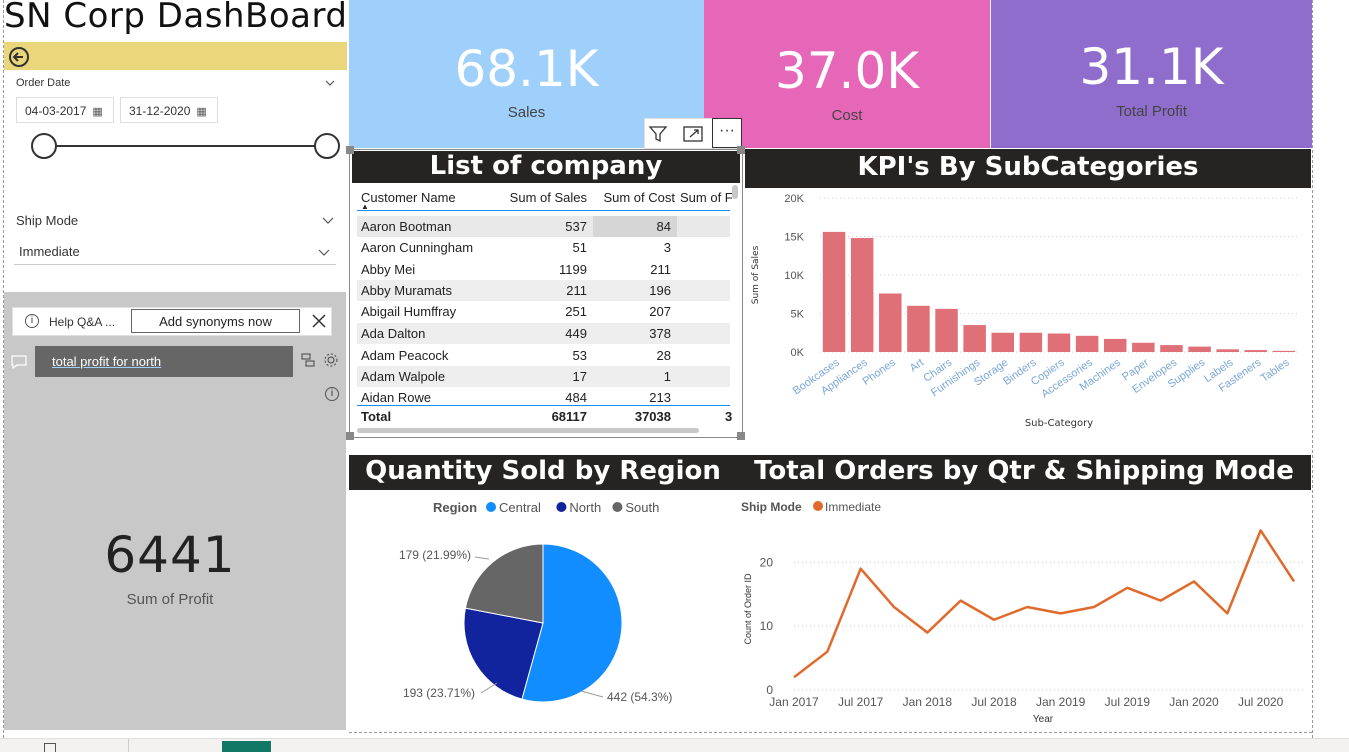  Describe the element at coordinates (169, 110) in the screenshot. I see `end-date-field: 31-12-2020 ▦` at that location.